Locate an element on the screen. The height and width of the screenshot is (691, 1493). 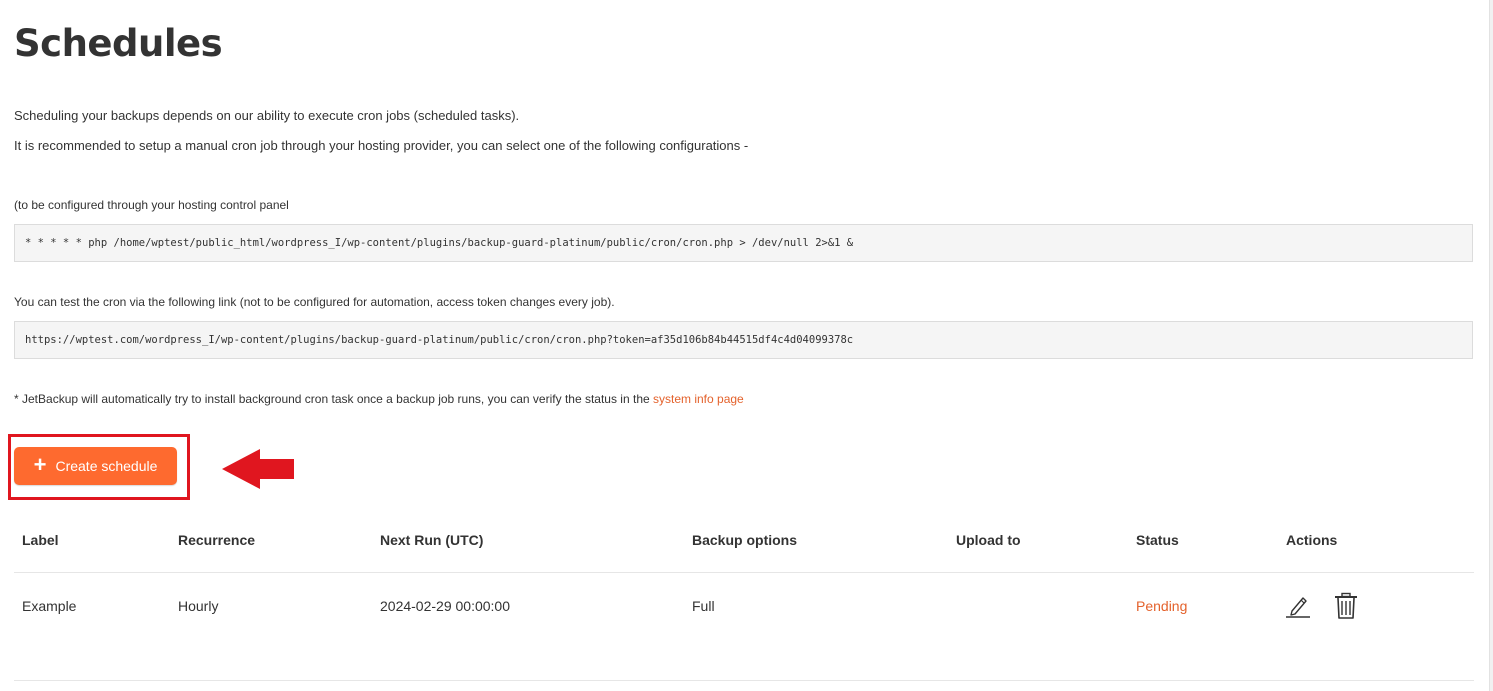
table-divider-bottom is located at coordinates (744, 680).